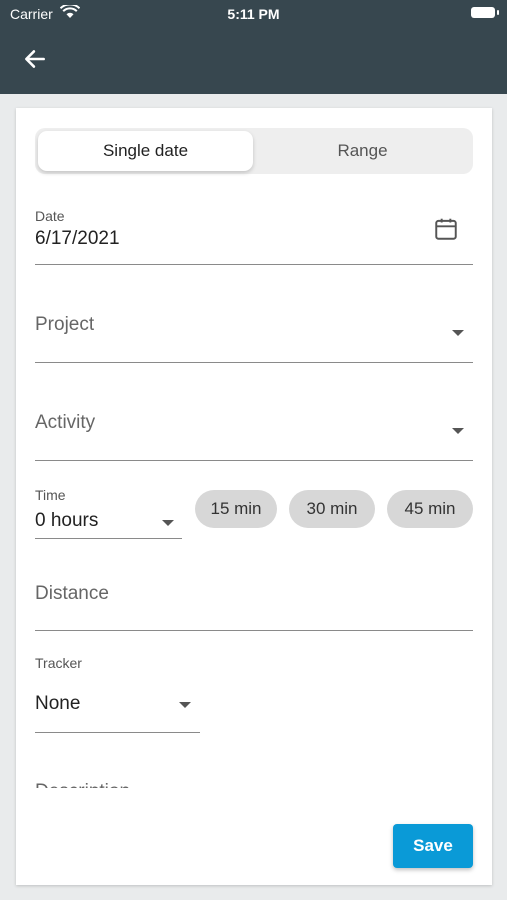  I want to click on status-time: 5:11 PM, so click(253, 14).